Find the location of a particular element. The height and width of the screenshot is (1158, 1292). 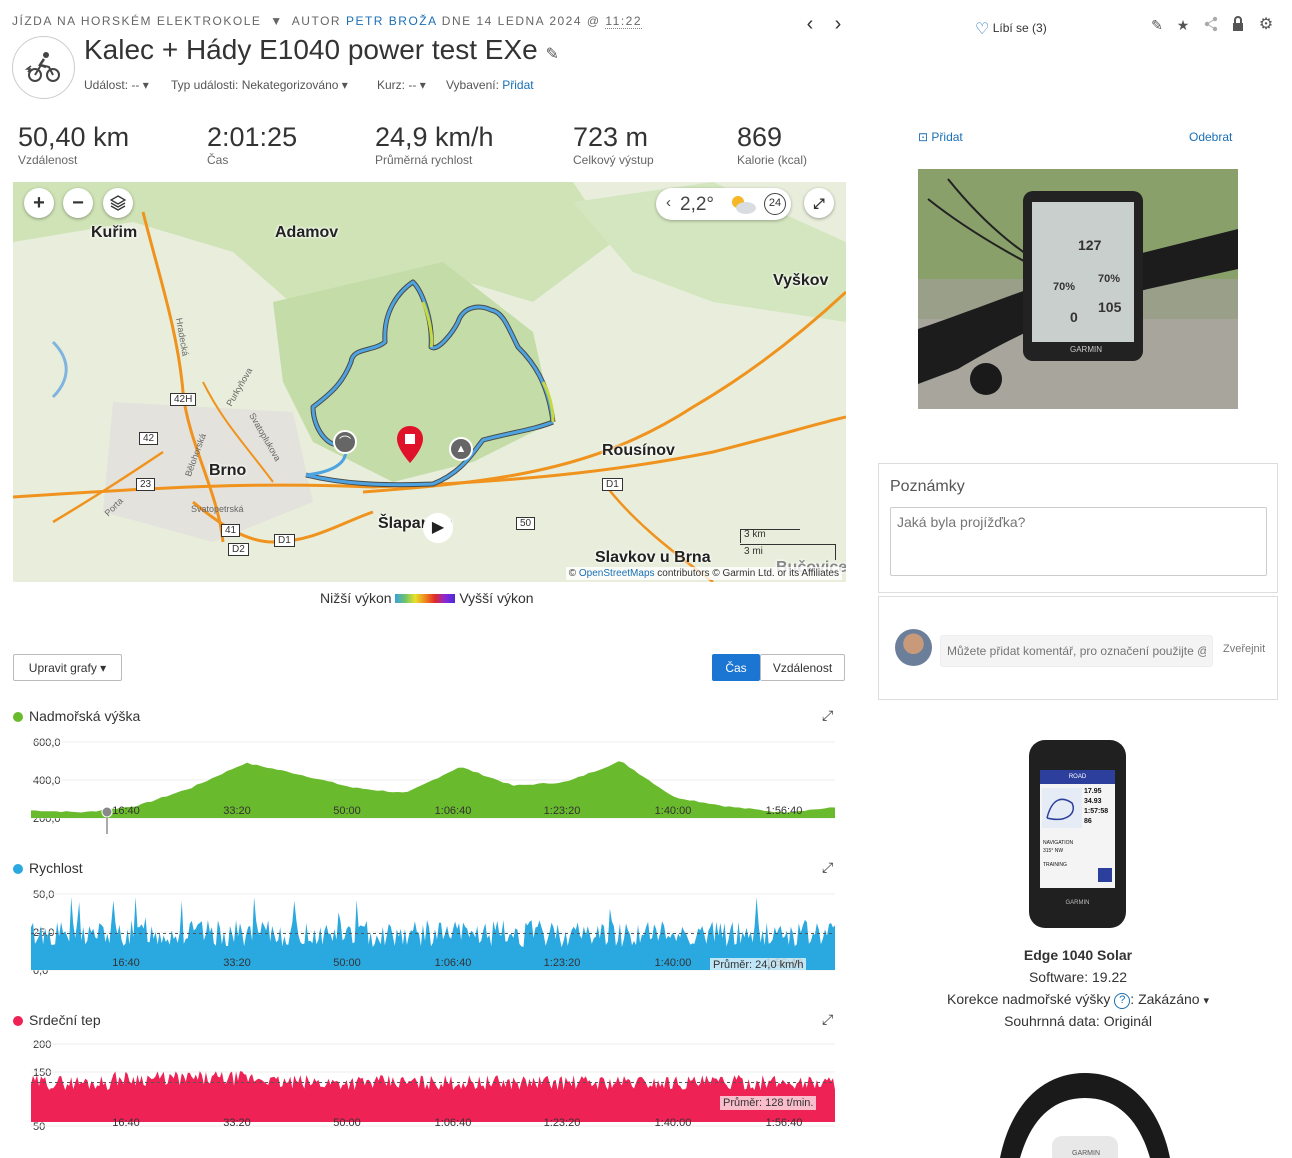

route-waypoint-icon: ⌒ is located at coordinates (345, 442).